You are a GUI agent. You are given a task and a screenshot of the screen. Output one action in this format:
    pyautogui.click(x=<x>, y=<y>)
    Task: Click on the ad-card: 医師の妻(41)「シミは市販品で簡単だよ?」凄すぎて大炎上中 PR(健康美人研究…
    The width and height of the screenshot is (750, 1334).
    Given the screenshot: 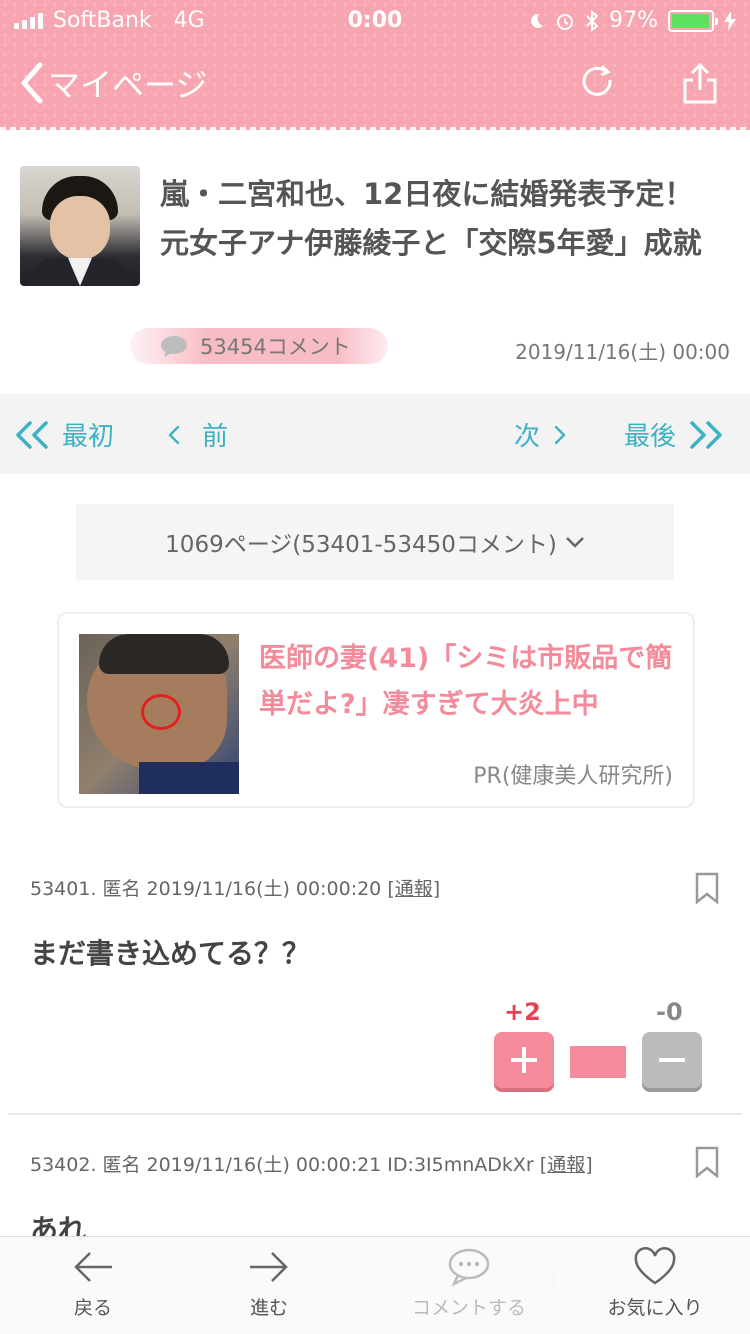 What is the action you would take?
    pyautogui.click(x=376, y=710)
    